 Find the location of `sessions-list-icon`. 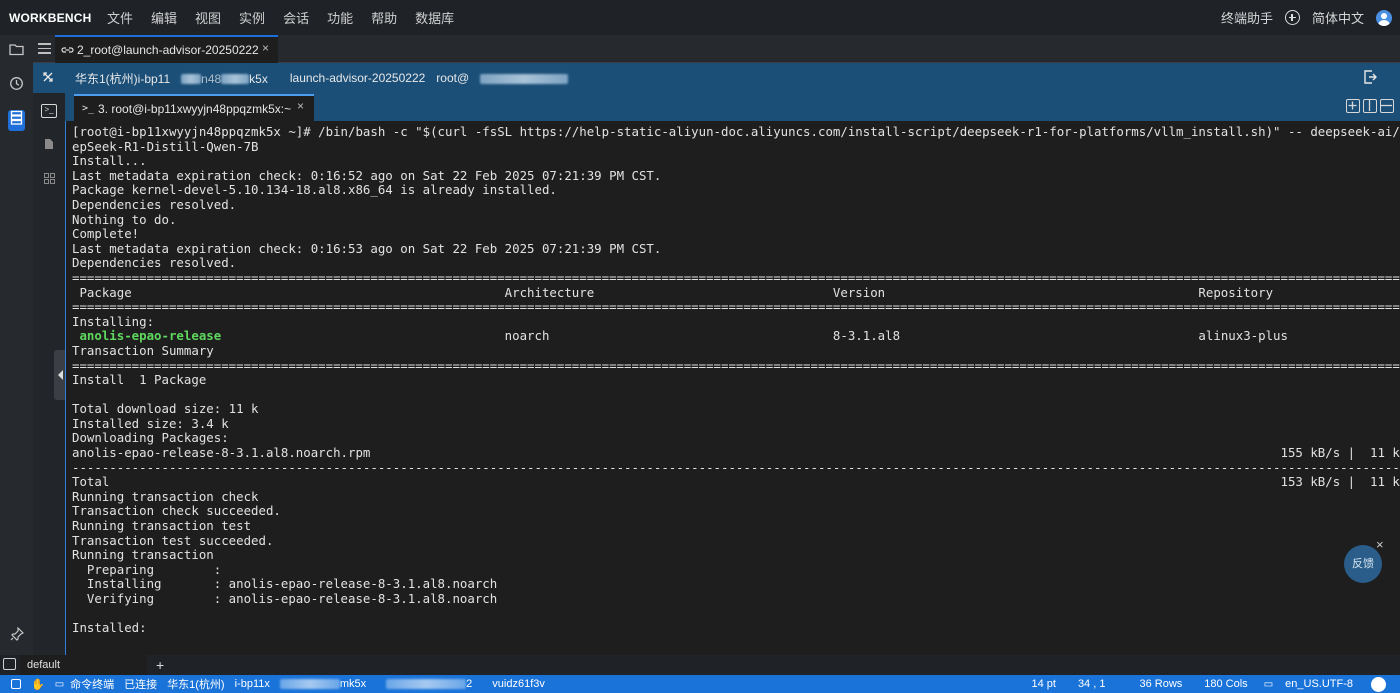

sessions-list-icon is located at coordinates (16, 120).